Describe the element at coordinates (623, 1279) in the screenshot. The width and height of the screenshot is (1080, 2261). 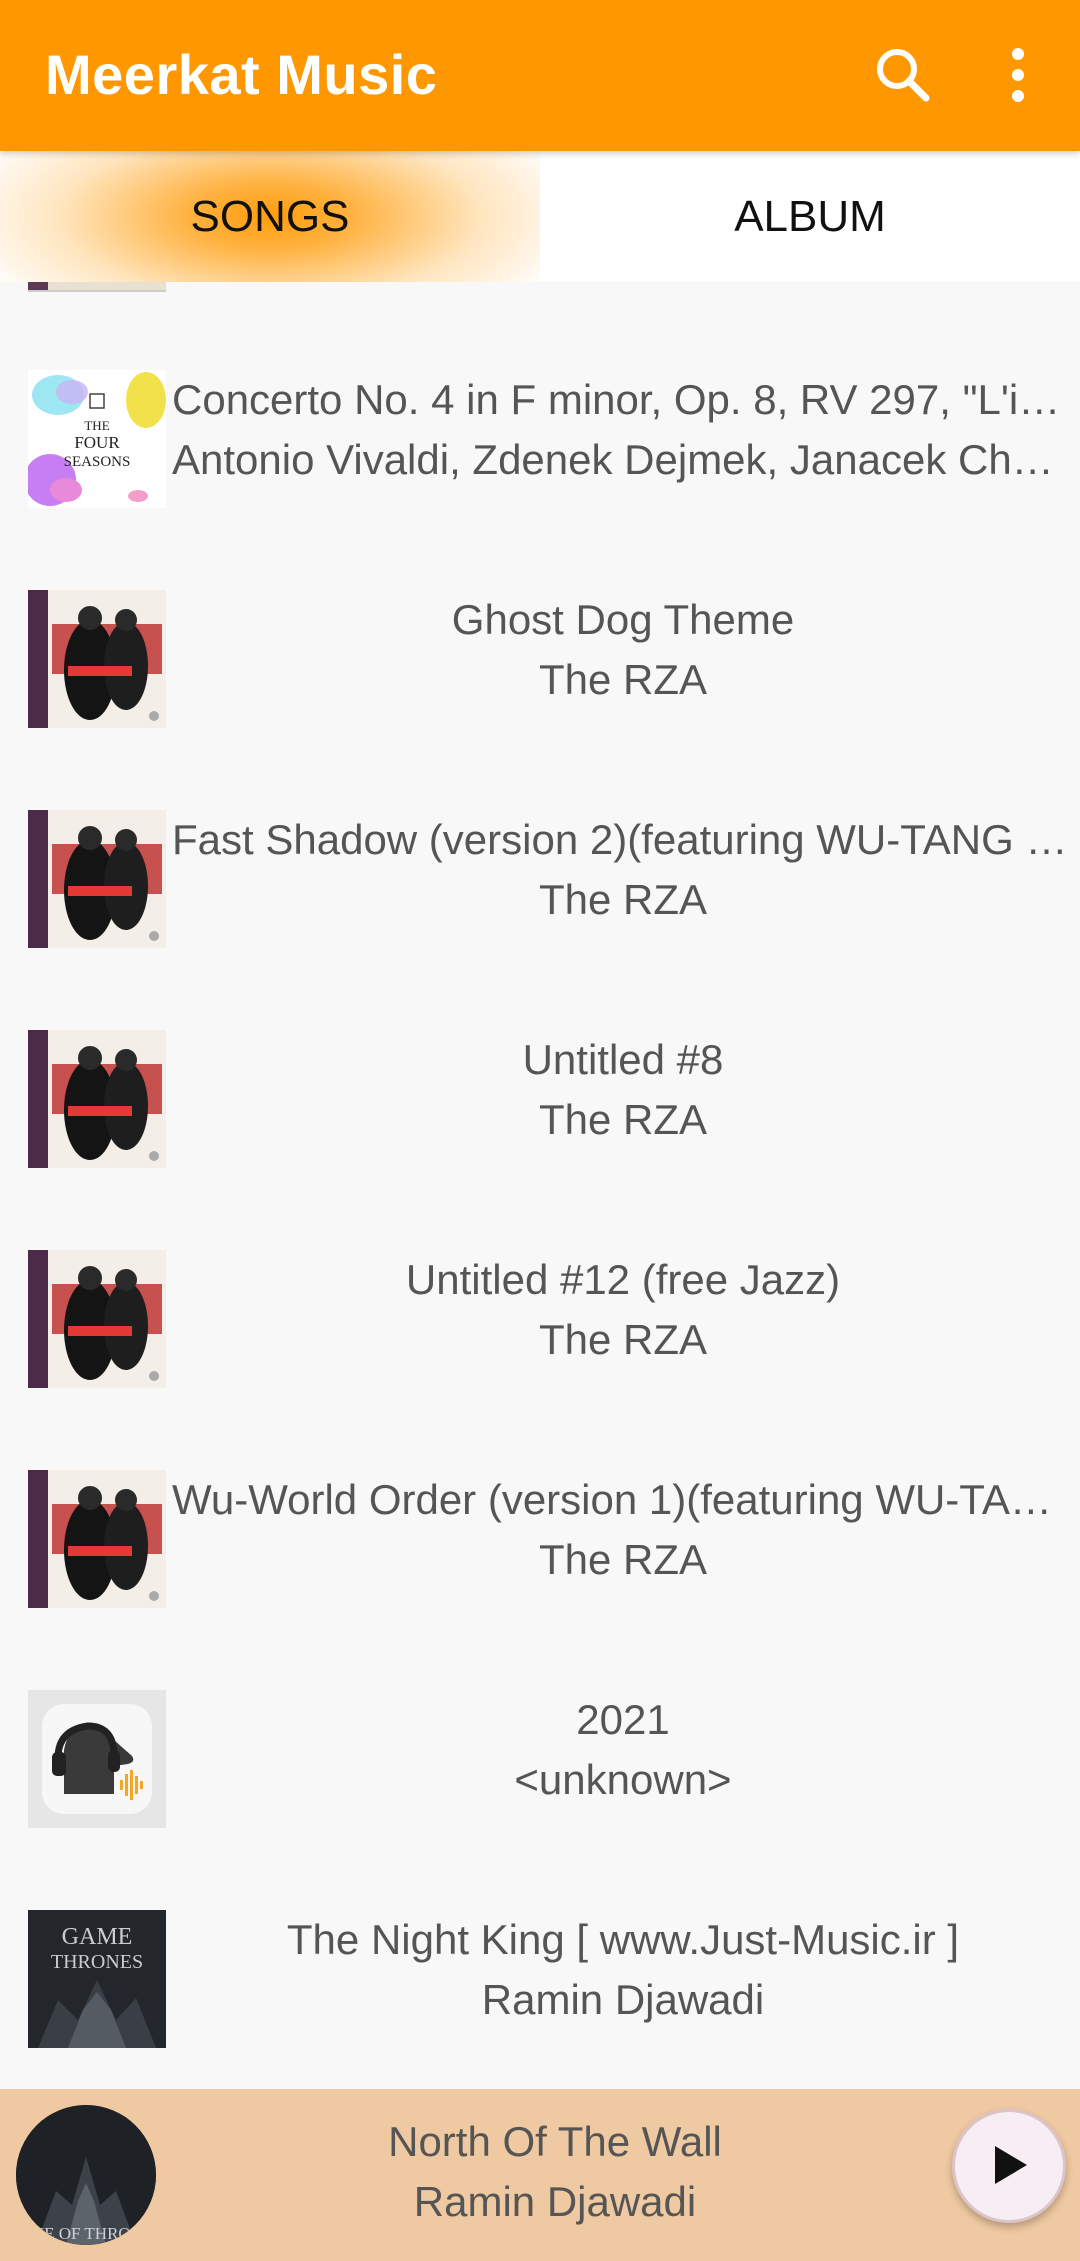
I see `song-title: Untitled #12 (free Jazz)` at that location.